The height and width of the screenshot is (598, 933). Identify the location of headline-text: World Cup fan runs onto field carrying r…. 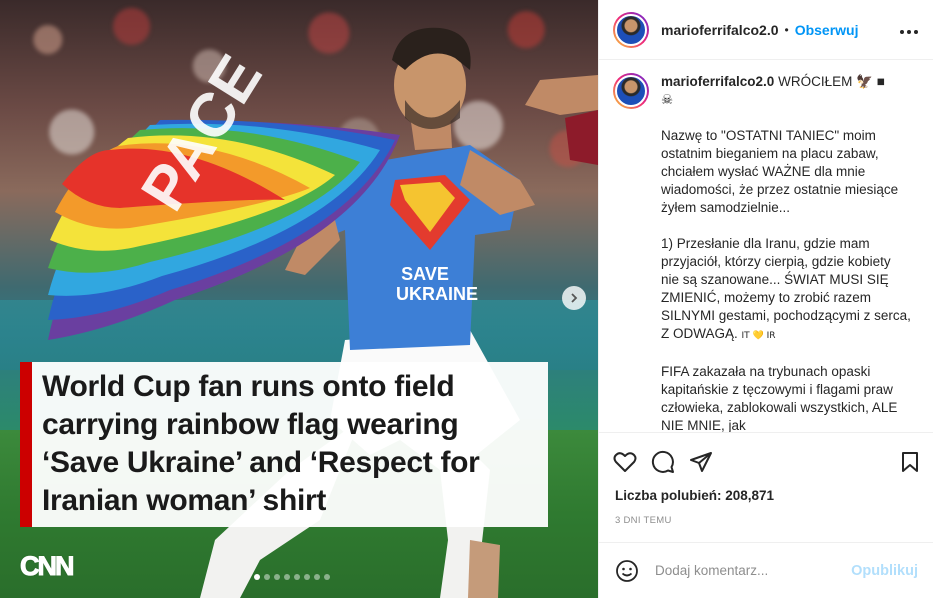
(261, 443).